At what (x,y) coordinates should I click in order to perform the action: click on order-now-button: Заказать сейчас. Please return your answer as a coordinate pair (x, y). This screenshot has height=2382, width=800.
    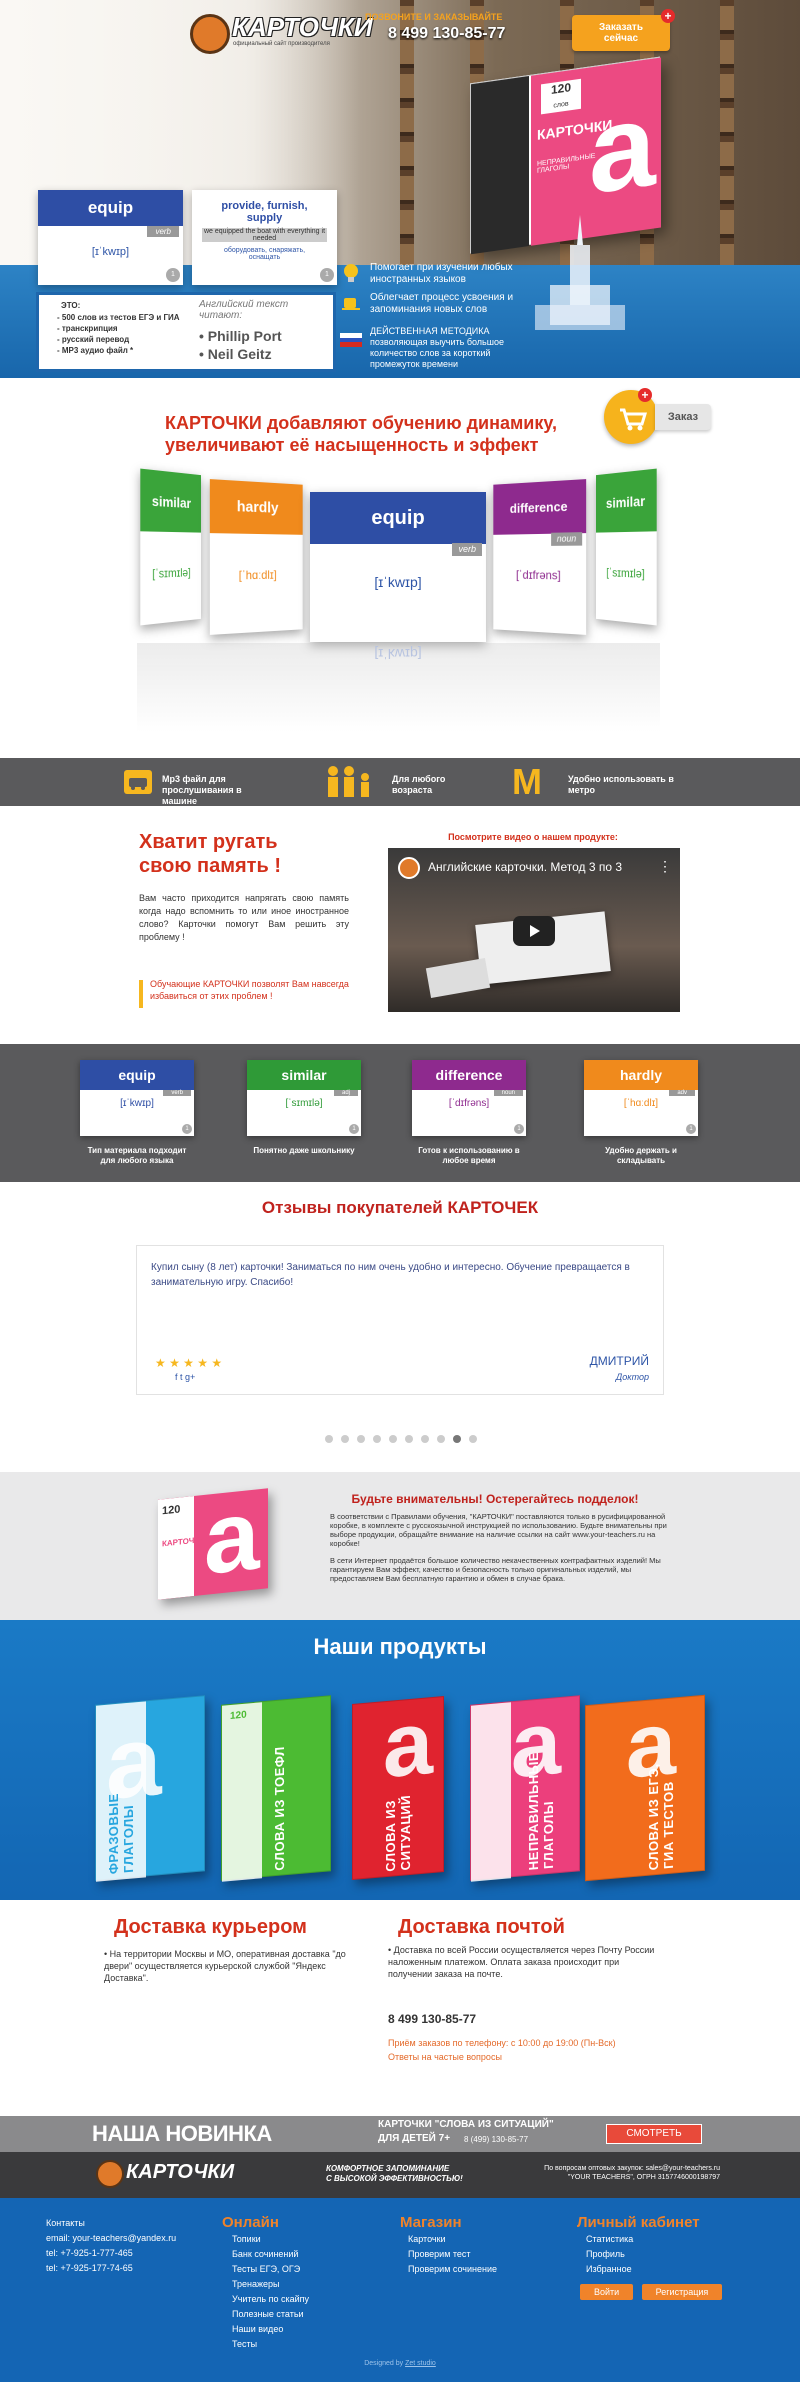
    Looking at the image, I should click on (621, 33).